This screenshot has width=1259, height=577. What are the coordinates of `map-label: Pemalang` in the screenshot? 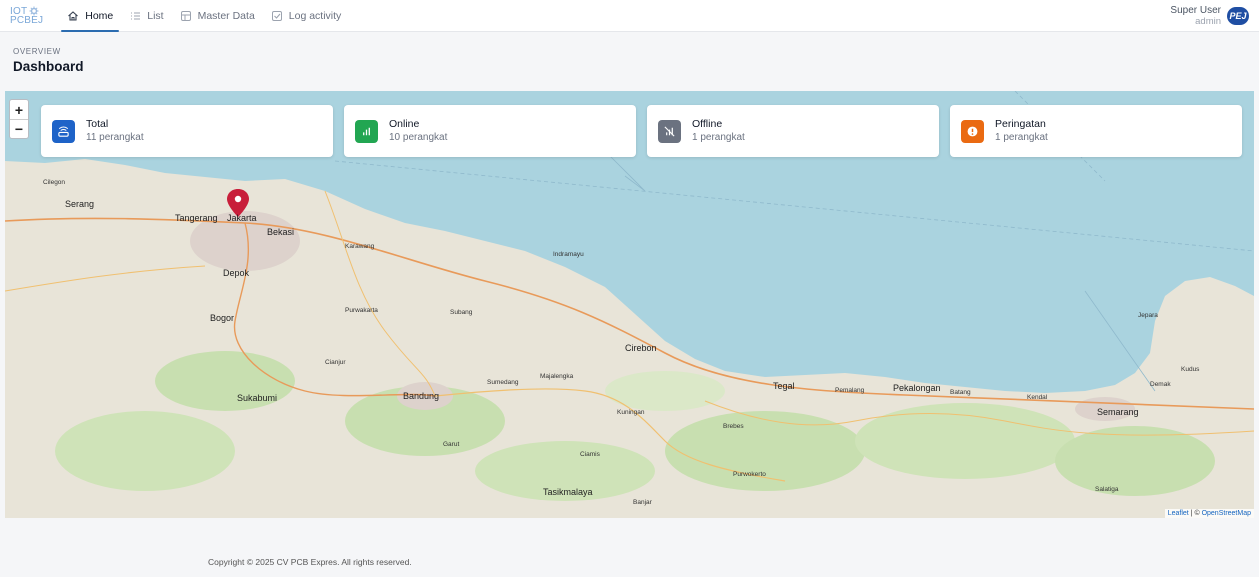 It's located at (850, 390).